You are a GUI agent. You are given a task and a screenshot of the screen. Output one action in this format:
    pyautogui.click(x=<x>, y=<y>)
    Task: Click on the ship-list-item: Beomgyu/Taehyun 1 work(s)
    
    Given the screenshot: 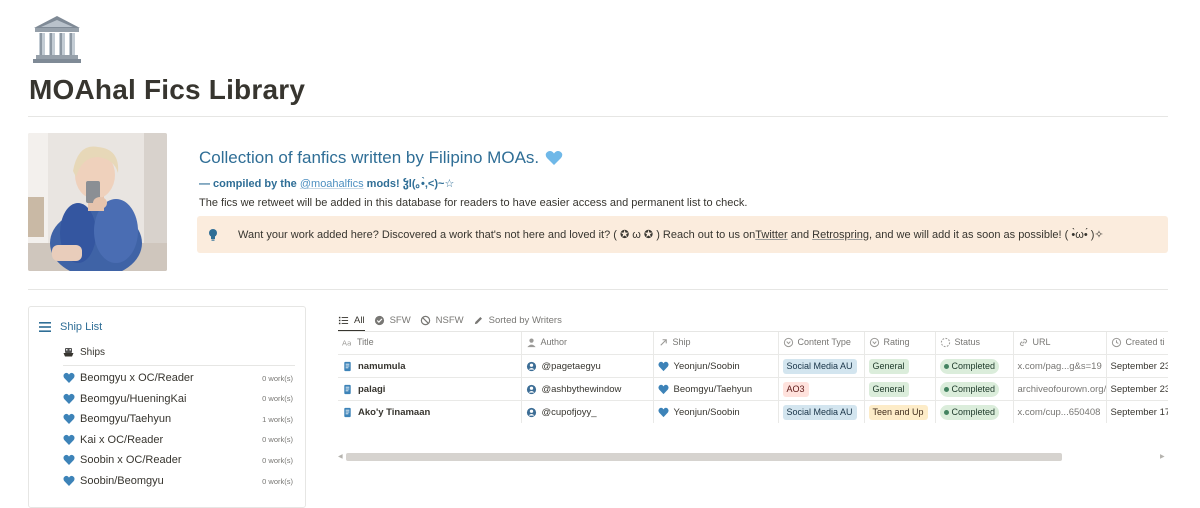 What is the action you would take?
    pyautogui.click(x=178, y=419)
    